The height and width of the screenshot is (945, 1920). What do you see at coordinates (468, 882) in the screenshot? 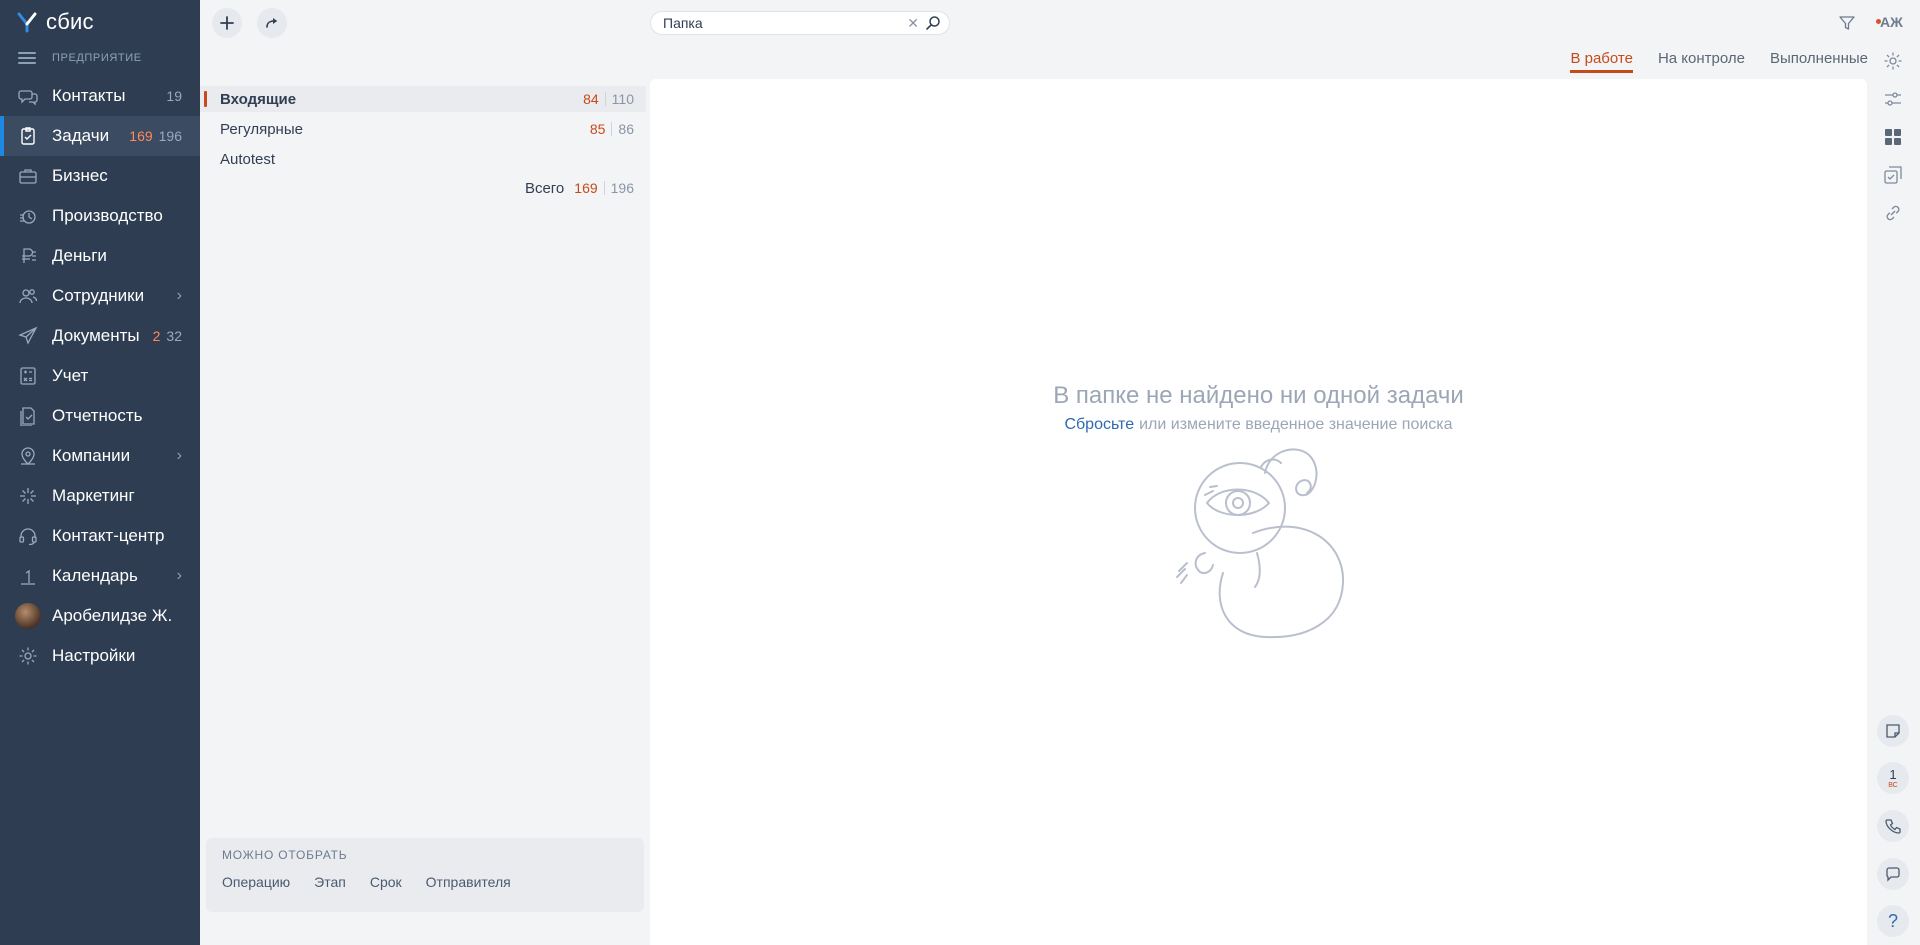
I see `quick-filter-sender: Отправителя` at bounding box center [468, 882].